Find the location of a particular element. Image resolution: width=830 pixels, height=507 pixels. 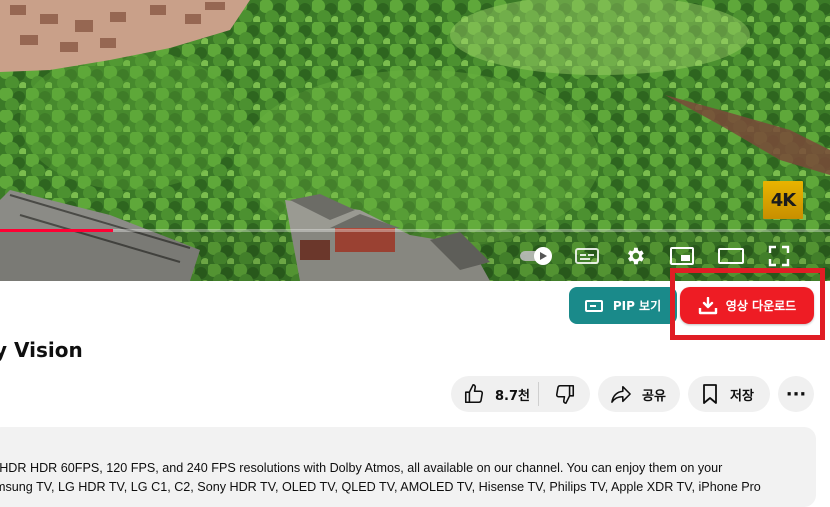

dislike-button is located at coordinates (564, 394).